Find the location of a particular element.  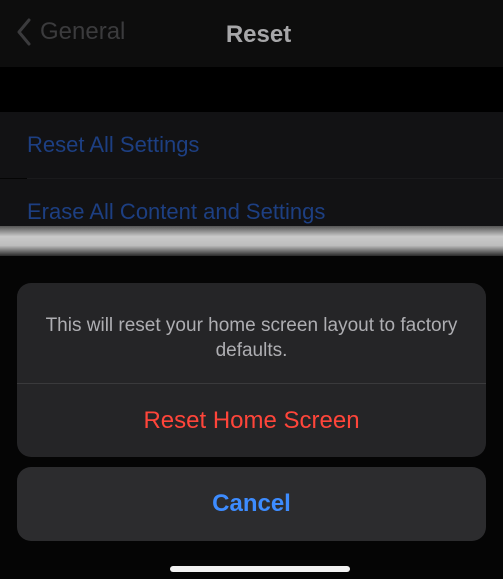

screen-glare-band is located at coordinates (251, 241).